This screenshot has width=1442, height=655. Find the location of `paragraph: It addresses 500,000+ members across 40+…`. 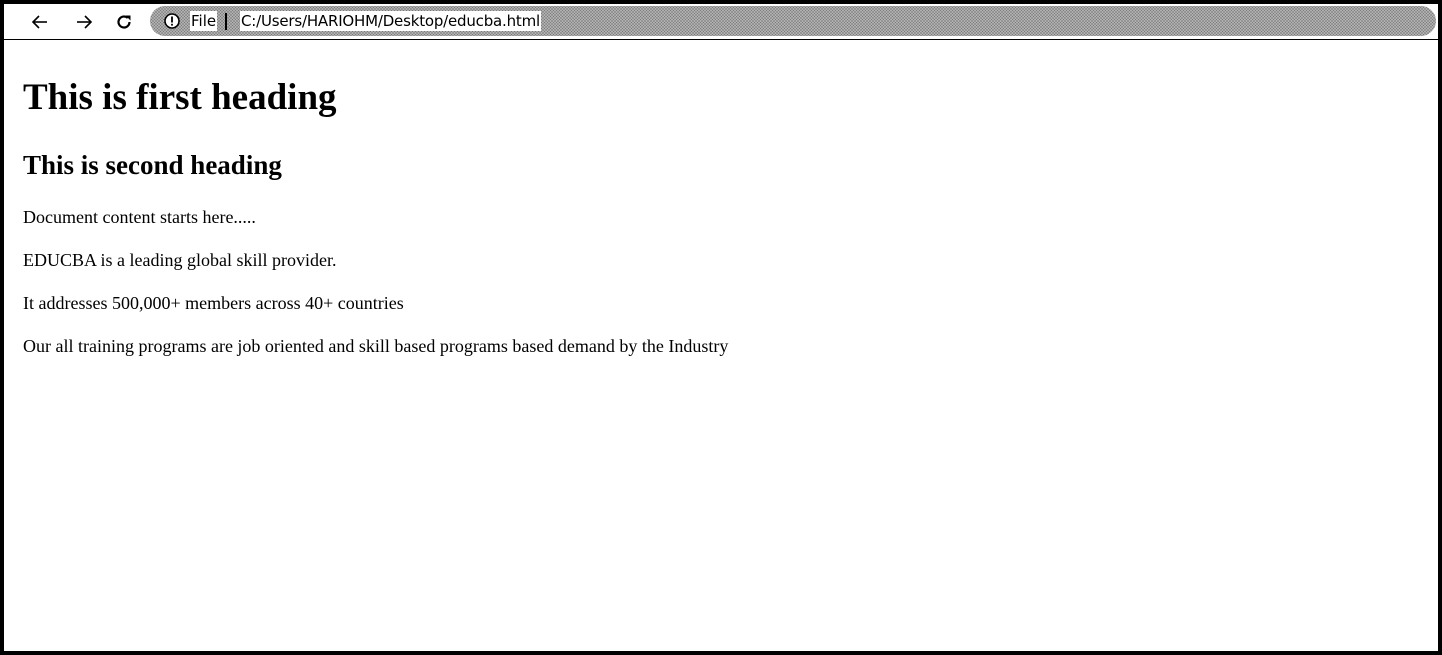

paragraph: It addresses 500,000+ members across 40+… is located at coordinates (213, 303).